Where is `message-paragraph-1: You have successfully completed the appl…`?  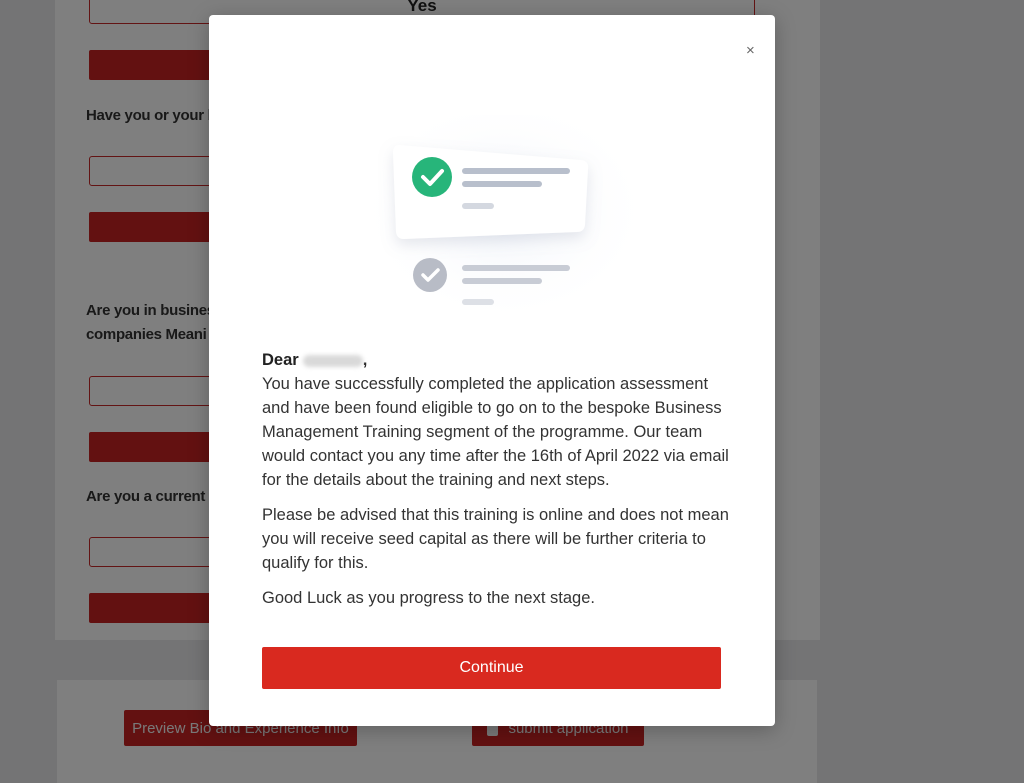 message-paragraph-1: You have successfully completed the appl… is located at coordinates (495, 432).